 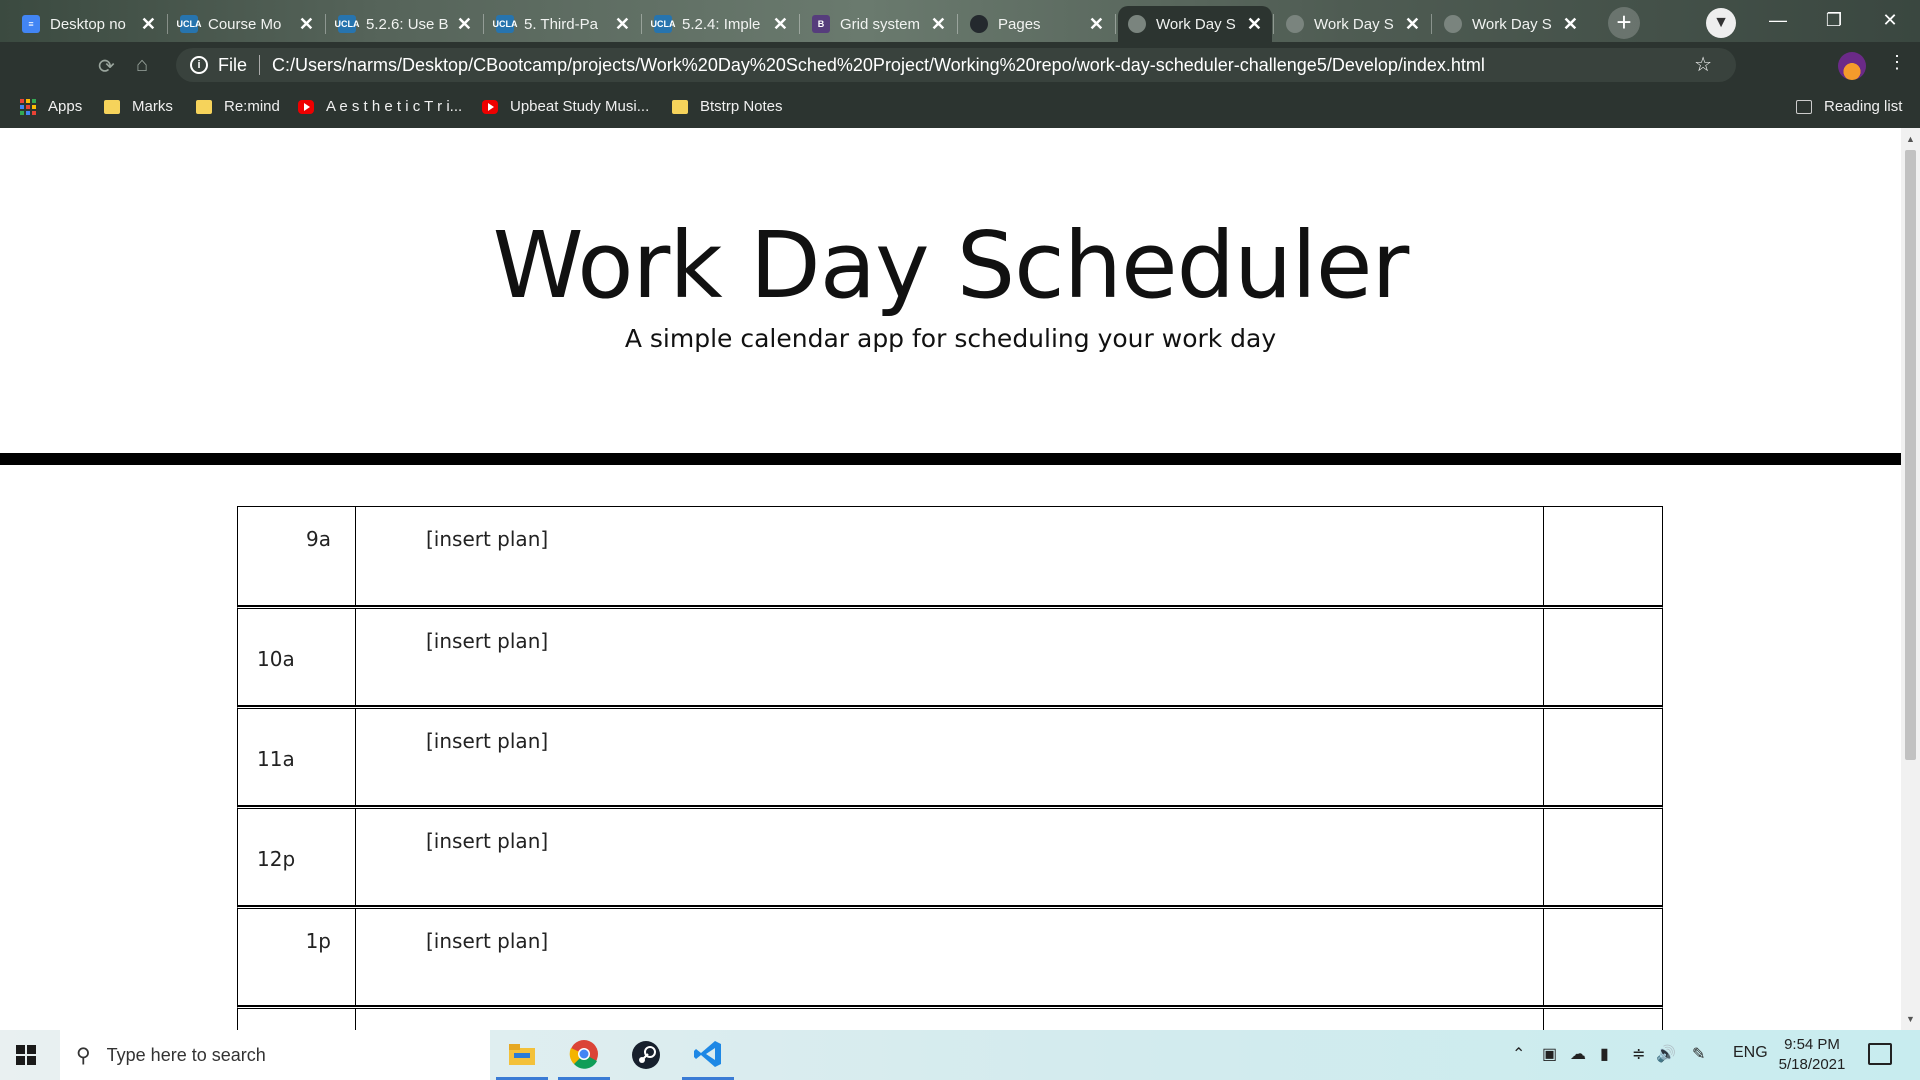 What do you see at coordinates (1897, 62) in the screenshot?
I see `menu-dots-icon: ⋮` at bounding box center [1897, 62].